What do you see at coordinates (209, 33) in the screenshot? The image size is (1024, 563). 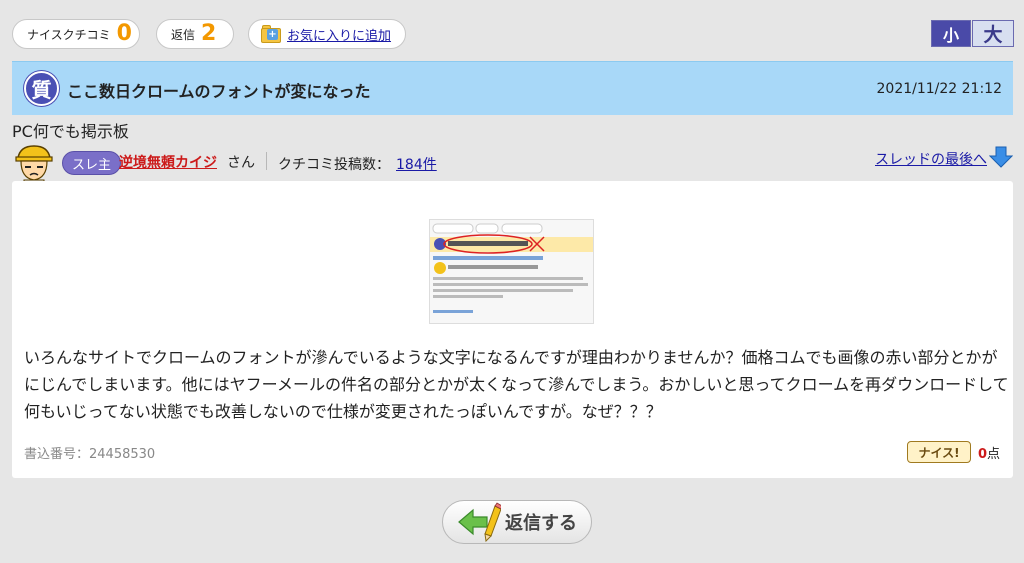 I see `reply-count: 2` at bounding box center [209, 33].